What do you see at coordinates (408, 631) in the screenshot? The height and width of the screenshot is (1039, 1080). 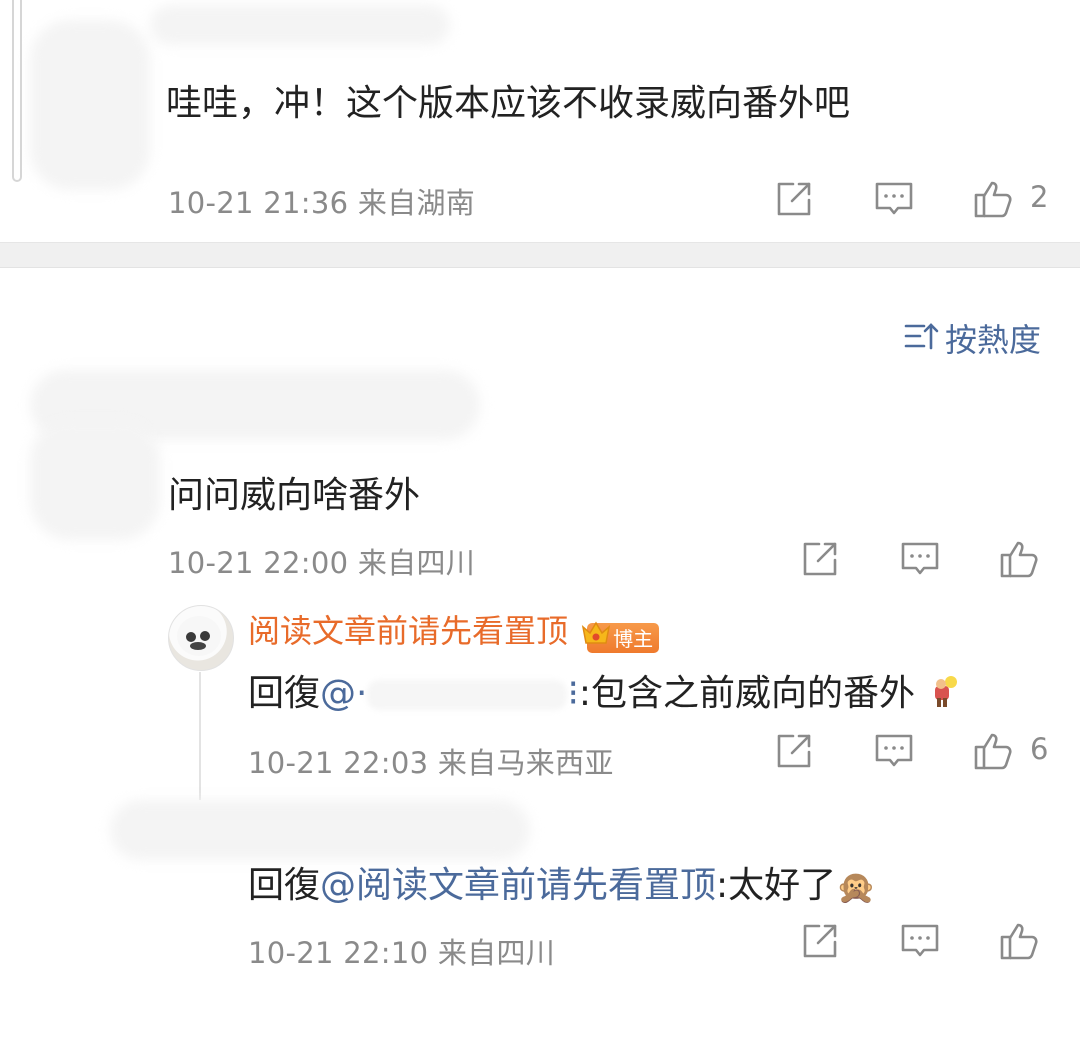 I see `reply-author: 阅读文章前请先看置顶` at bounding box center [408, 631].